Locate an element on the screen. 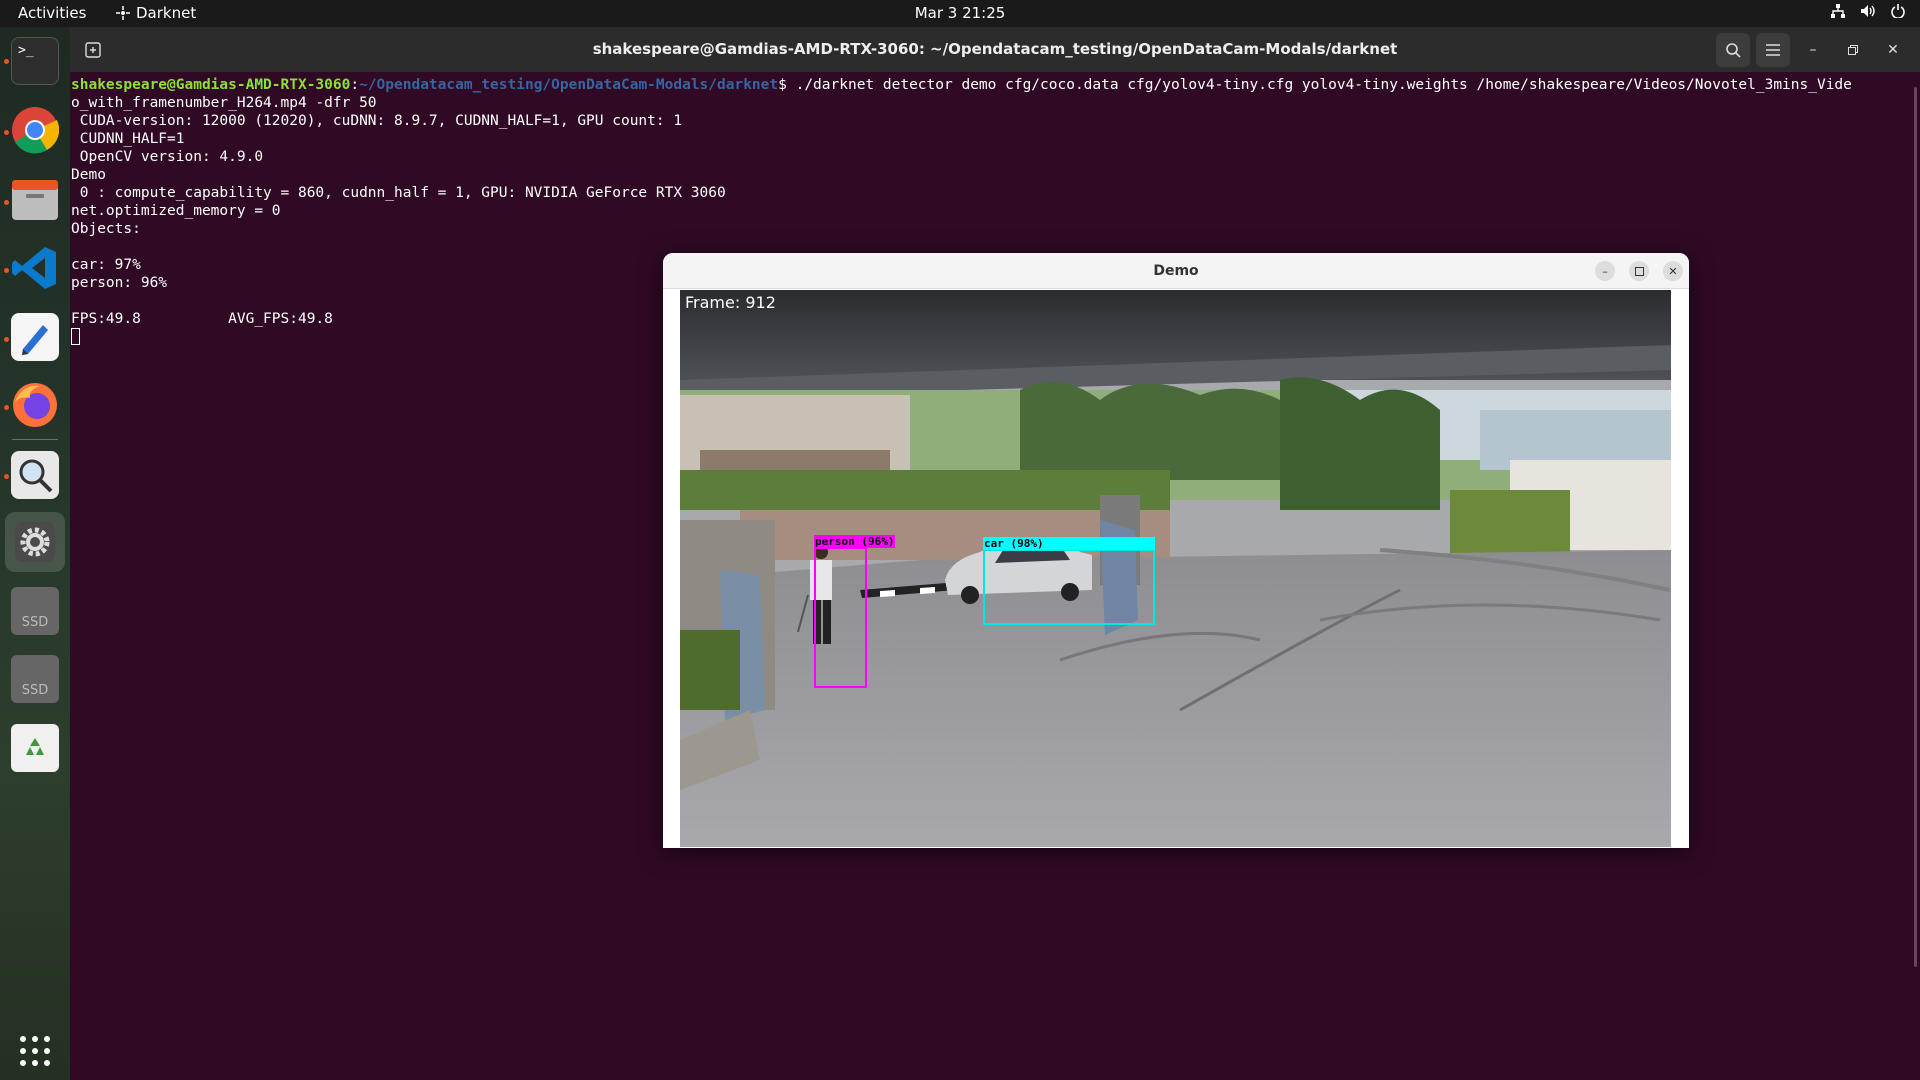 Image resolution: width=1920 pixels, height=1080 pixels. system-tray is located at coordinates (1868, 12).